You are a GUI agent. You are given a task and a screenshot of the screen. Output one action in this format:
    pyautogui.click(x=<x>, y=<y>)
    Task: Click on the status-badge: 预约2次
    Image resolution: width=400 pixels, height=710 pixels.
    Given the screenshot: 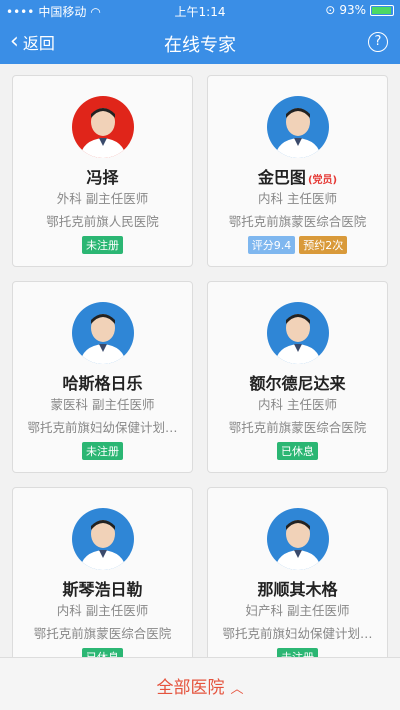 What is the action you would take?
    pyautogui.click(x=323, y=245)
    